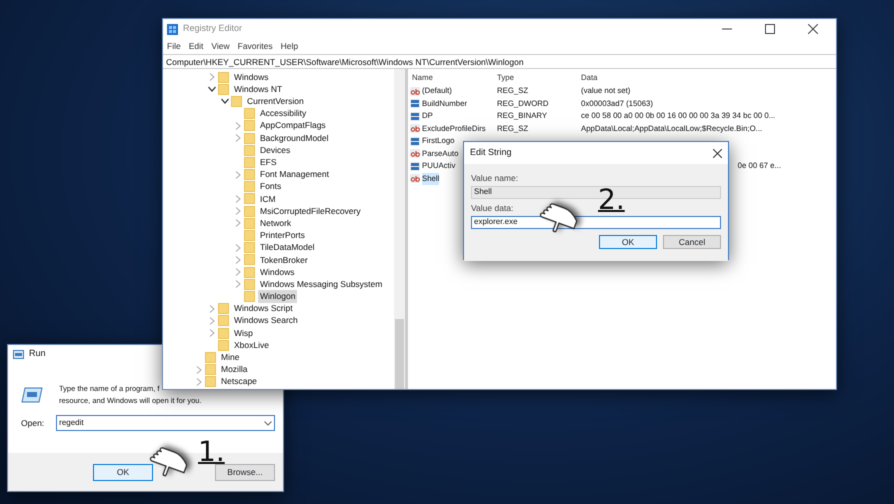 The image size is (894, 504). Describe the element at coordinates (18, 354) in the screenshot. I see `run-app-icon` at that location.